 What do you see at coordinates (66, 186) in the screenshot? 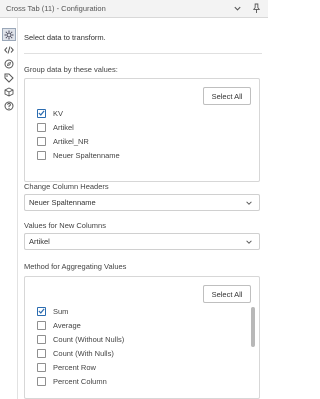
I see `change-headers-label: Change Column Headers` at bounding box center [66, 186].